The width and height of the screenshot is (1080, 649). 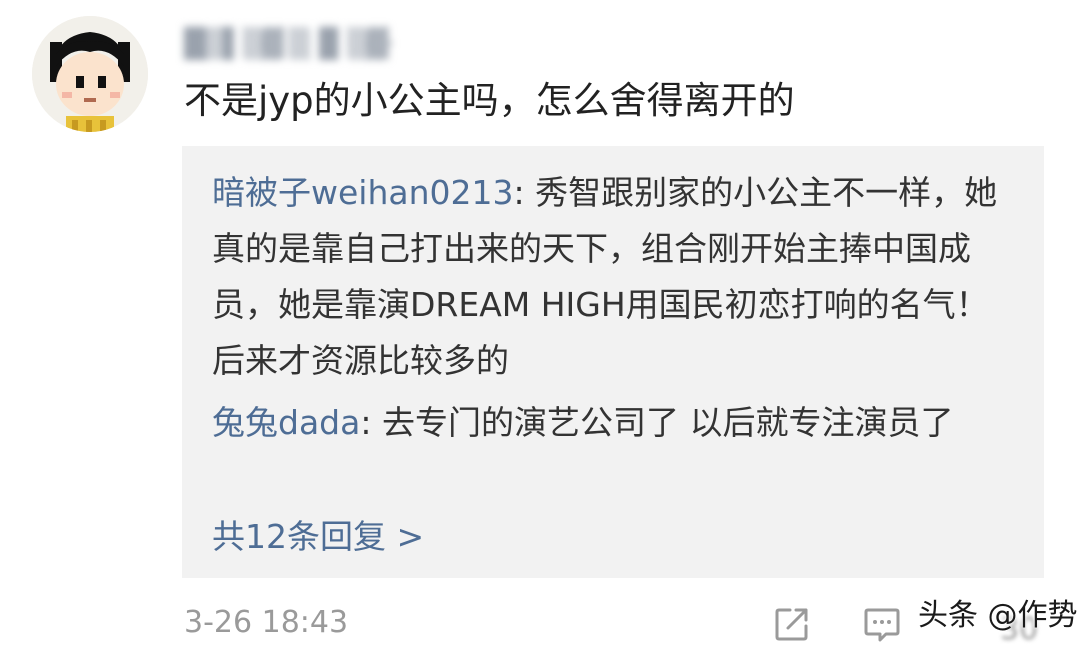 What do you see at coordinates (489, 100) in the screenshot?
I see `comment-text: 不是jyp的小公主吗，怎么舍得离开的` at bounding box center [489, 100].